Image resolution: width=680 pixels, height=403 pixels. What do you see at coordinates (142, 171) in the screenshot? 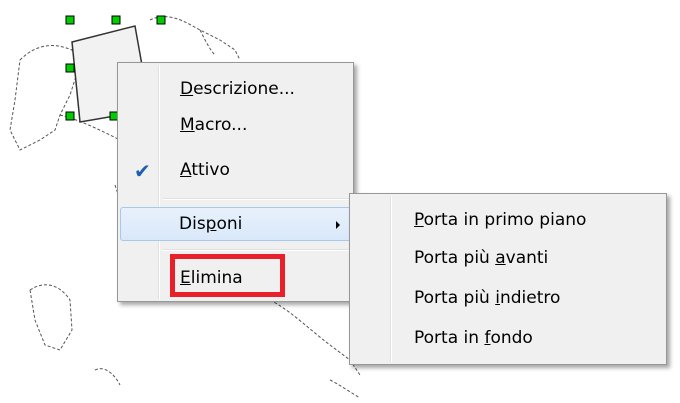
I see `checkmark-icon: ✔` at bounding box center [142, 171].